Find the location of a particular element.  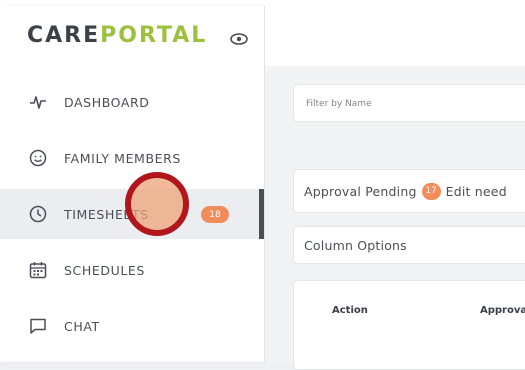

logo-portal-text: PORTAL is located at coordinates (154, 35).